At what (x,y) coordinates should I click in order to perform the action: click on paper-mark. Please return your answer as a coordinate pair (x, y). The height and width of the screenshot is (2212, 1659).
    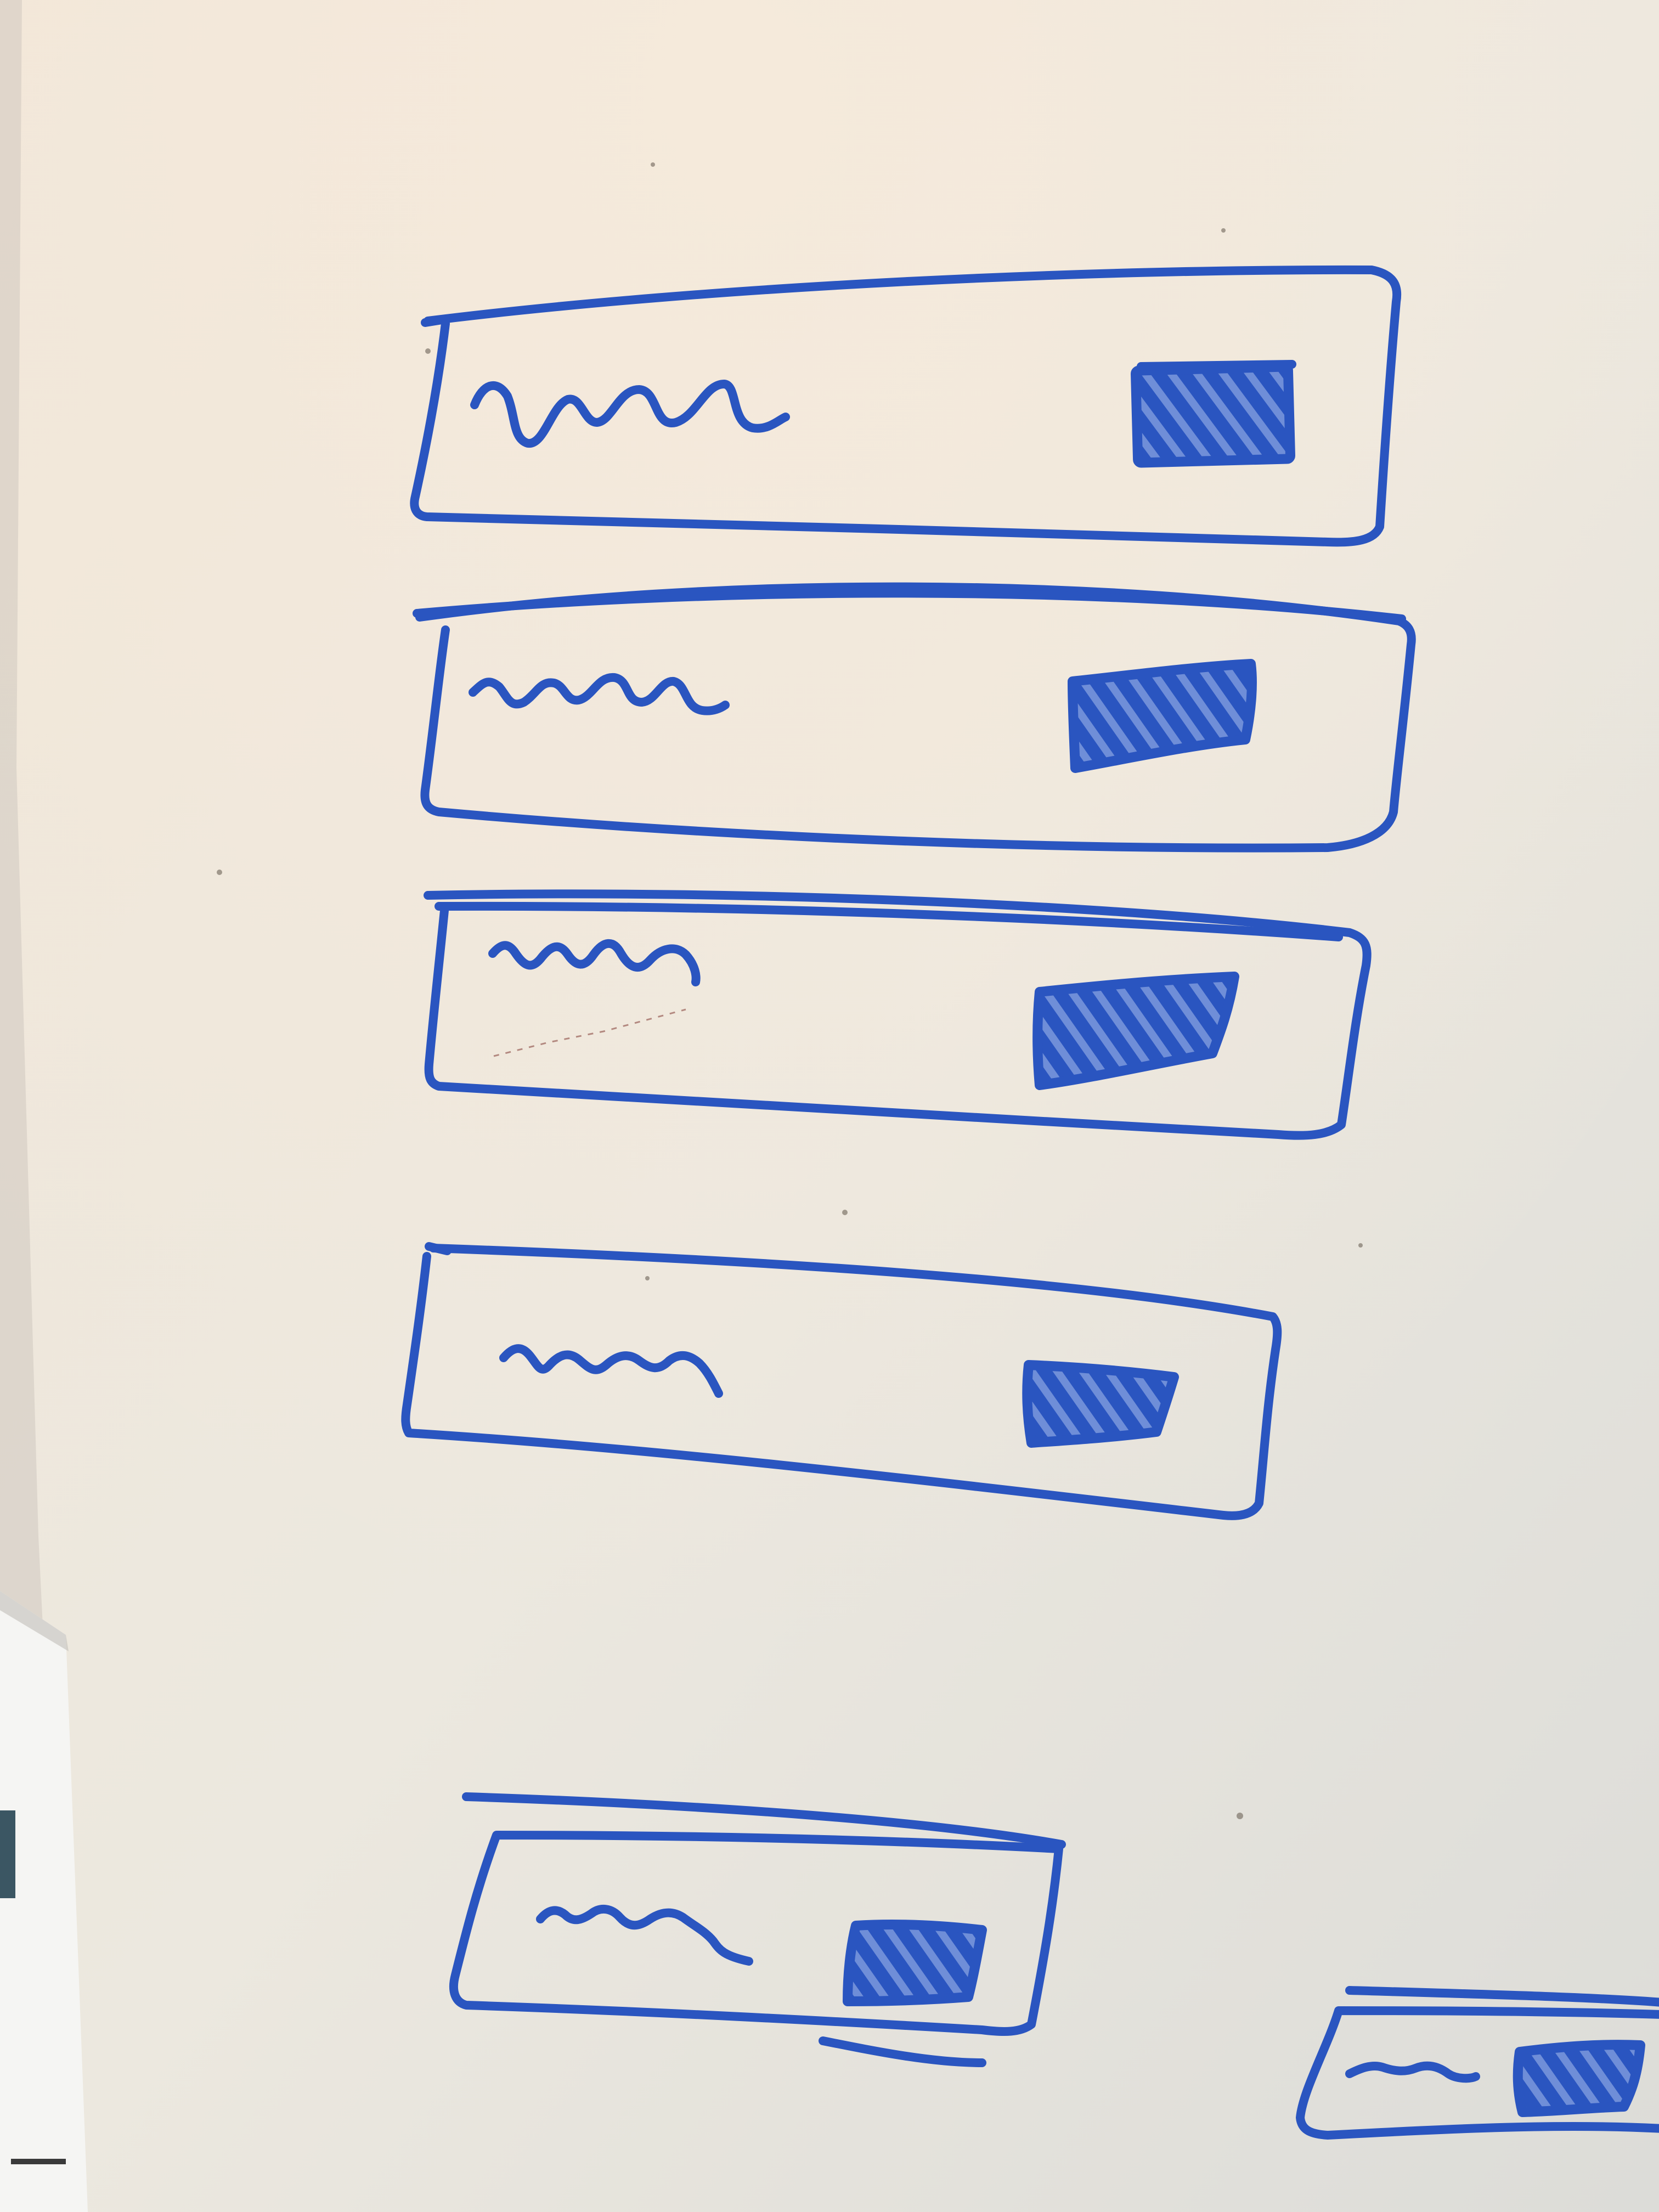
    Looking at the image, I should click on (39, 2162).